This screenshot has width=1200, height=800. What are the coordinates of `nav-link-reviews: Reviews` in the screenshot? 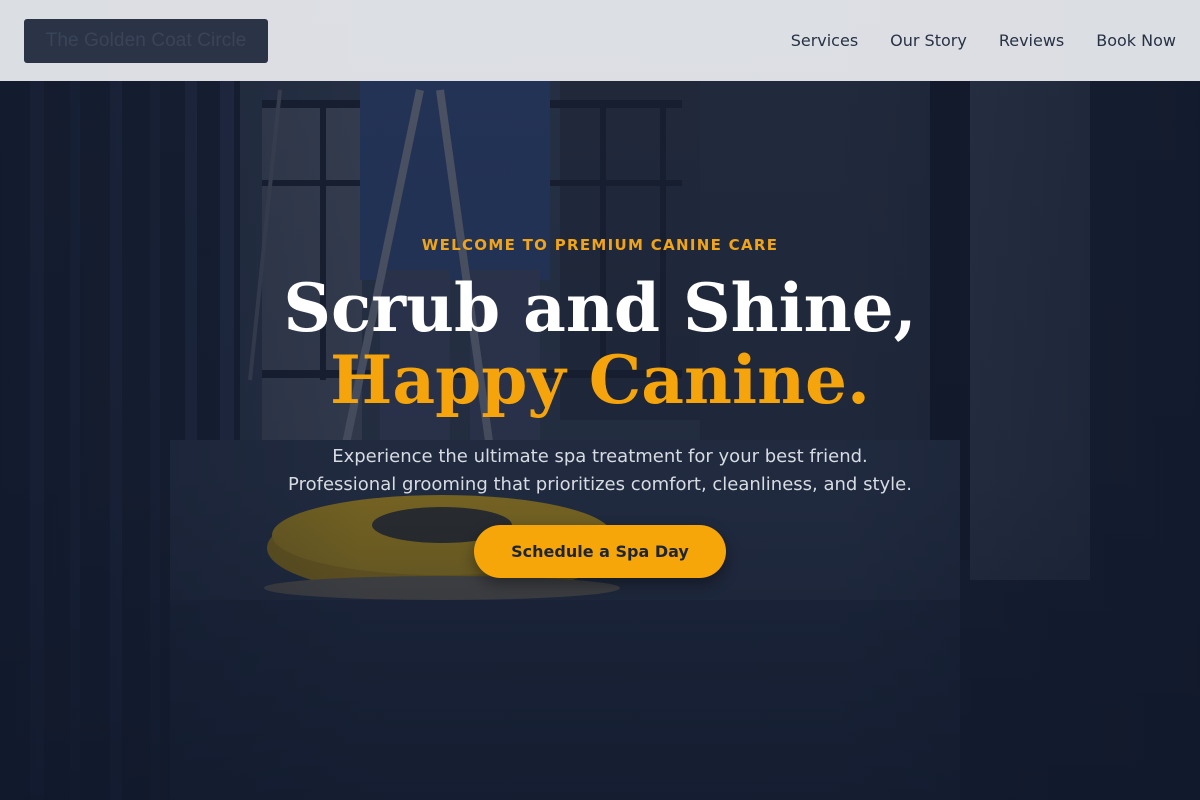 It's located at (1031, 40).